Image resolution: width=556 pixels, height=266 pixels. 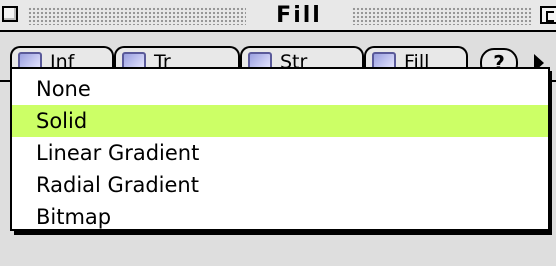 I want to click on menu-item-radial-gradient: Radial Gradient, so click(x=280, y=185).